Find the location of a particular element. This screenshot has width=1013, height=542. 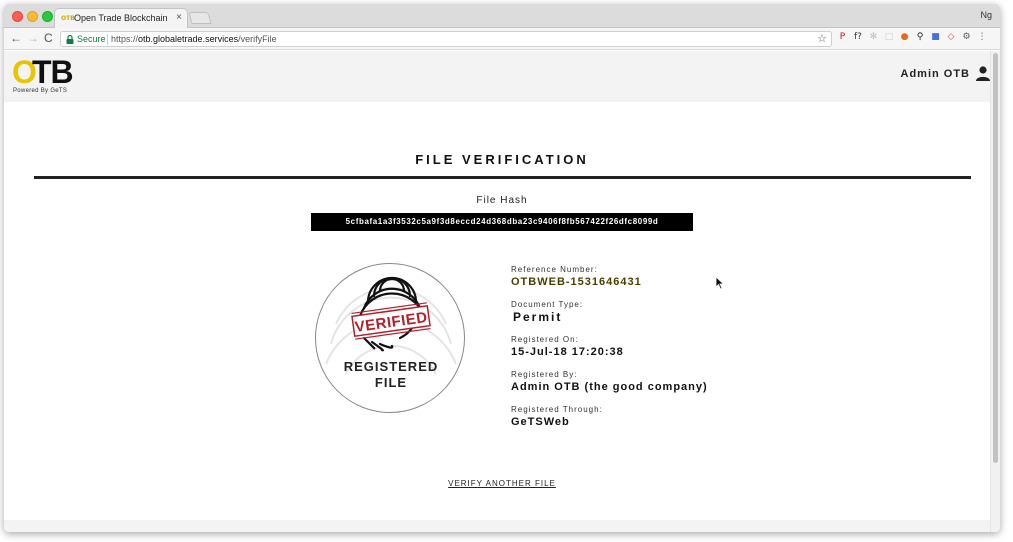

registered-file-seal: VERIFIED REGISTERED FILE is located at coordinates (390, 338).